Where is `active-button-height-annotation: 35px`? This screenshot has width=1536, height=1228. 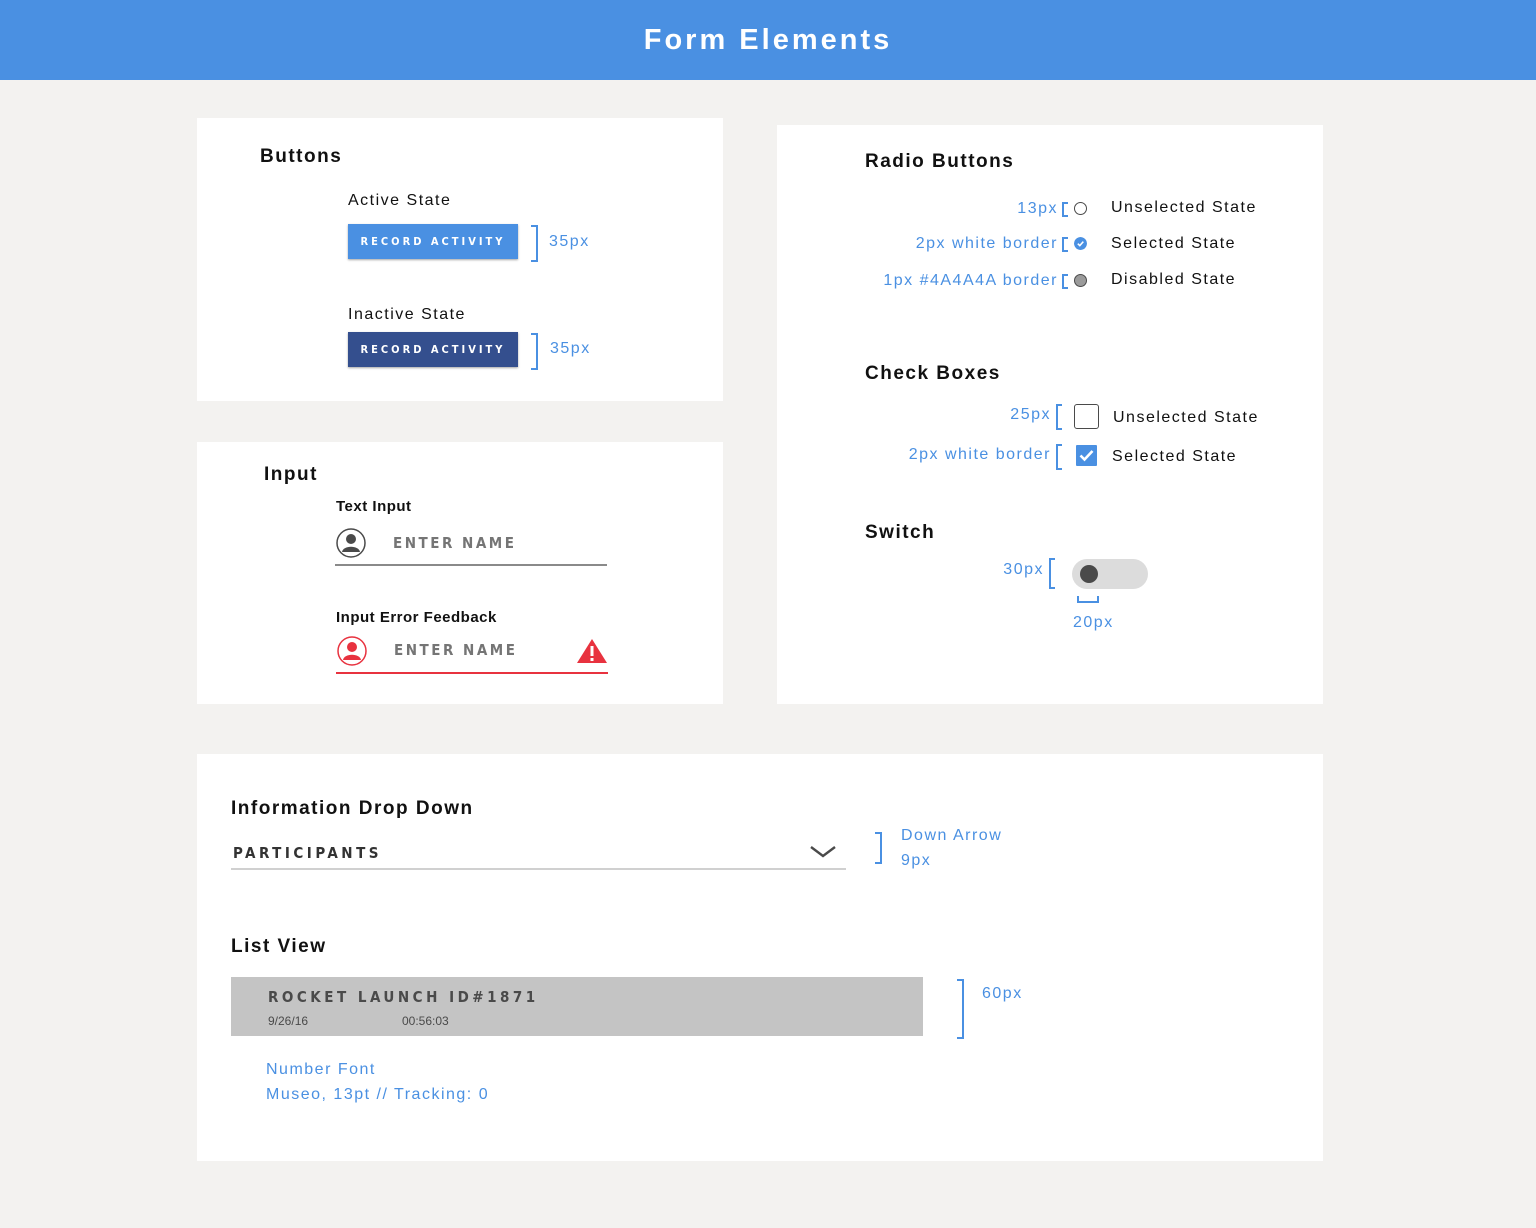 active-button-height-annotation: 35px is located at coordinates (569, 241).